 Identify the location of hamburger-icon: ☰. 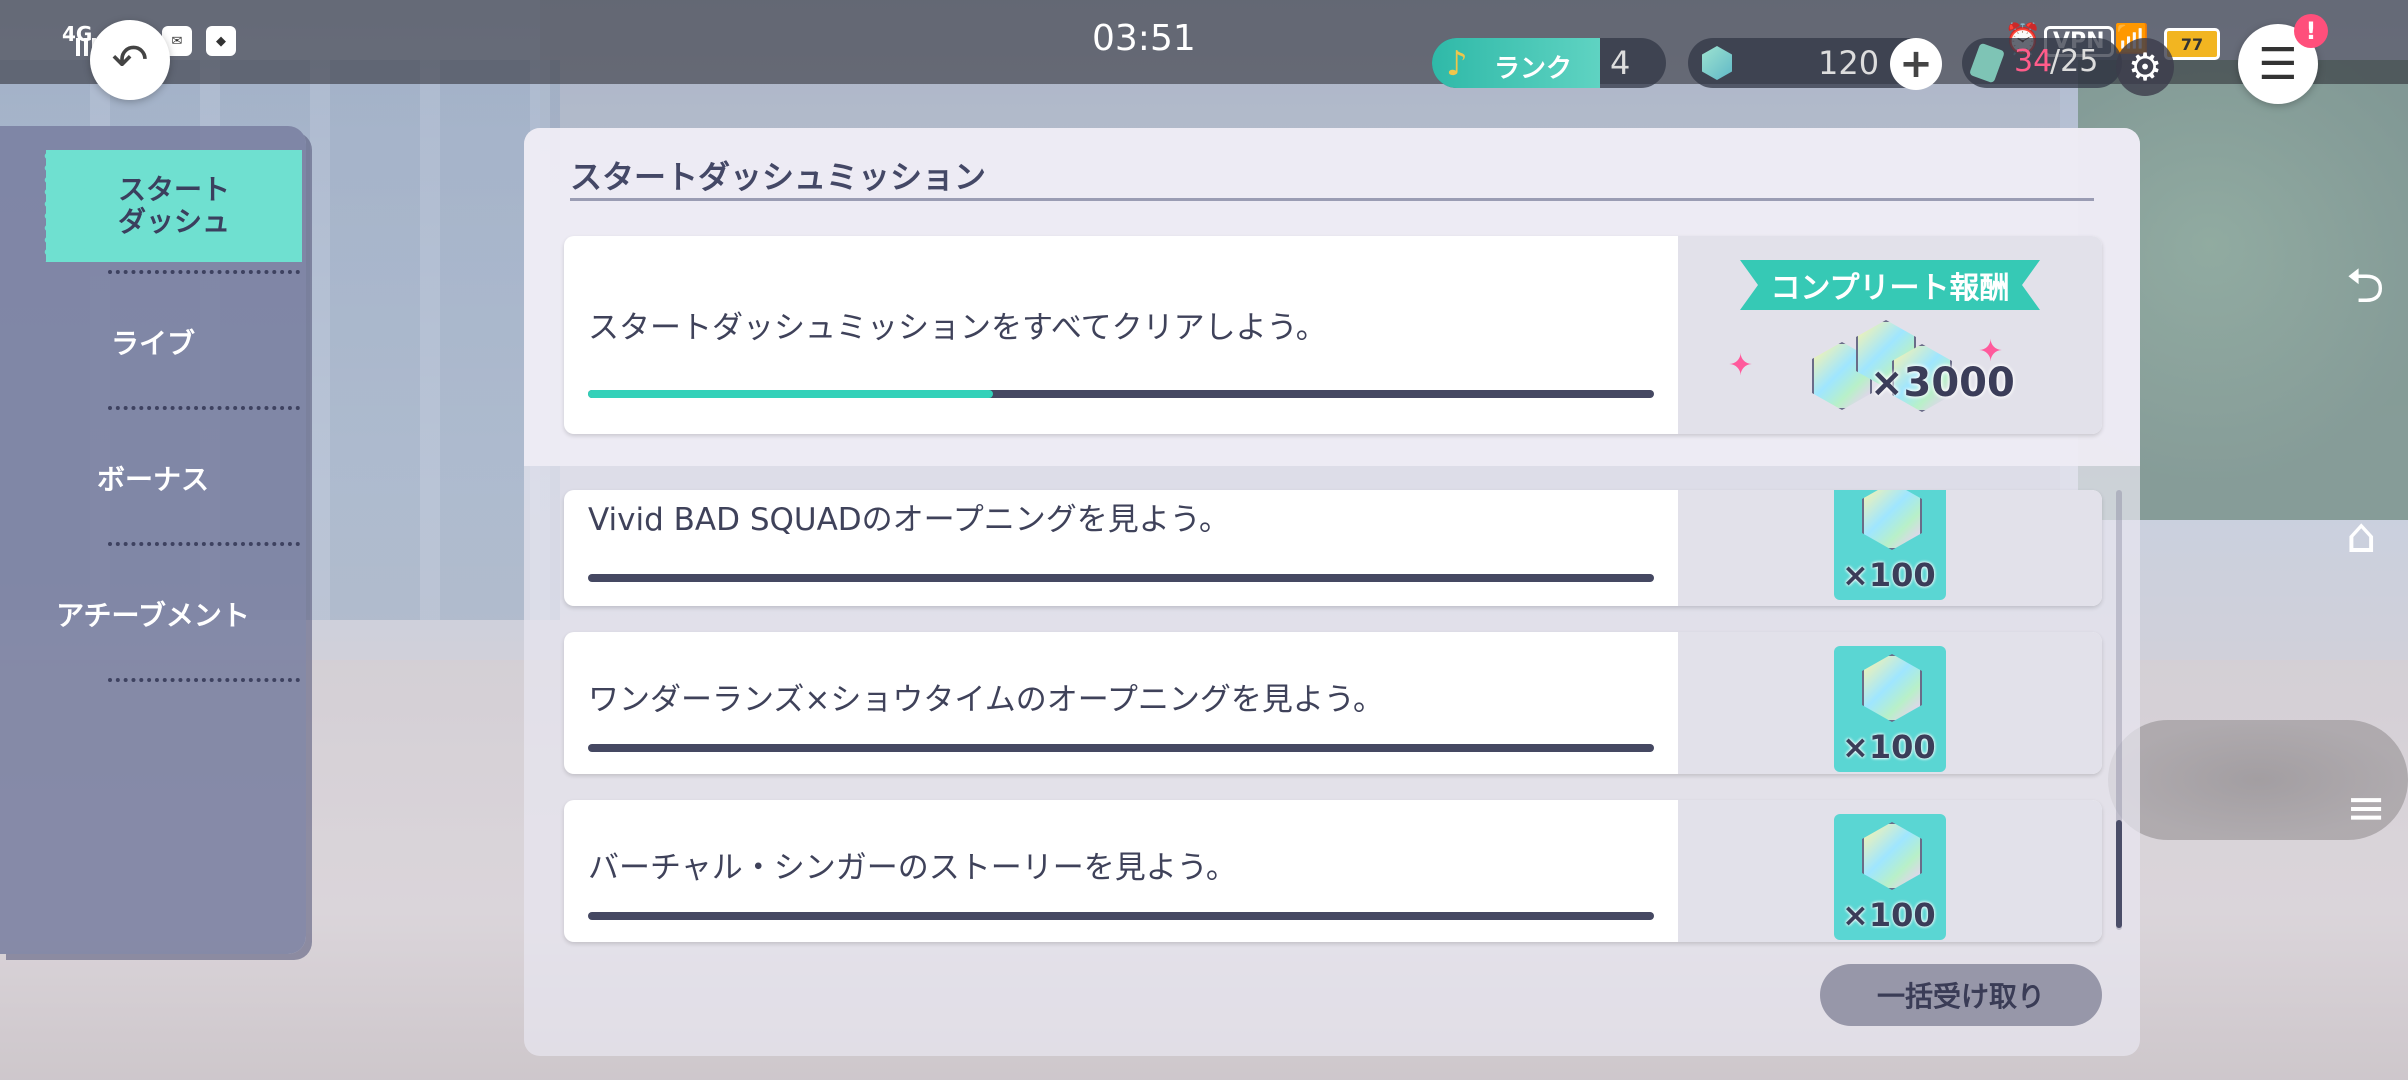
(2278, 64).